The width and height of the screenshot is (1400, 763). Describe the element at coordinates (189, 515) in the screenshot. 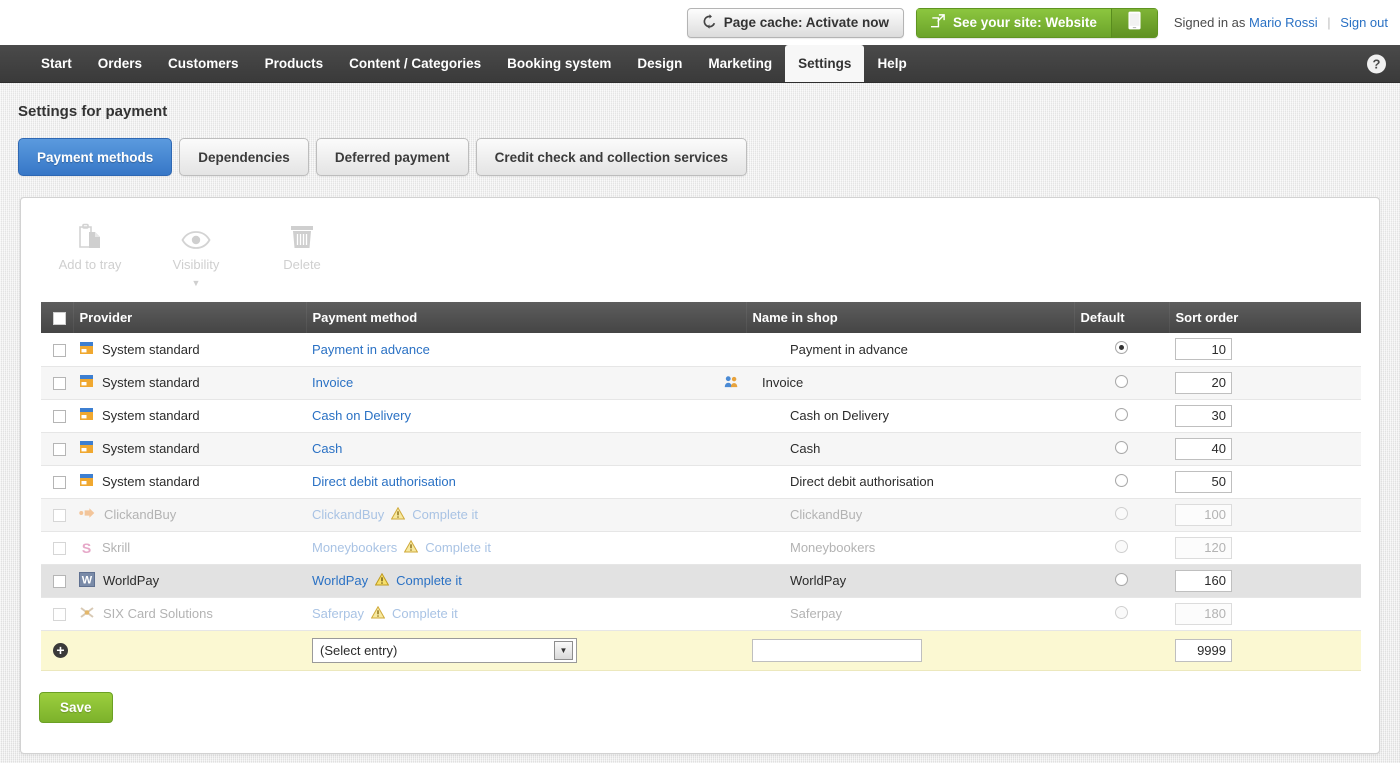

I see `cell-provider: ClickandBuy` at that location.